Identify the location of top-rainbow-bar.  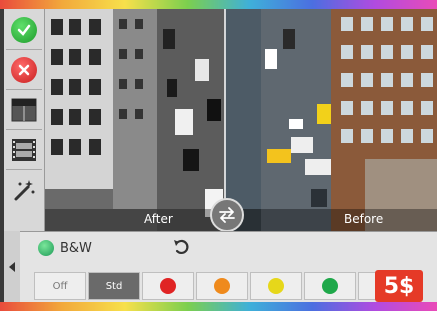
(218, 4).